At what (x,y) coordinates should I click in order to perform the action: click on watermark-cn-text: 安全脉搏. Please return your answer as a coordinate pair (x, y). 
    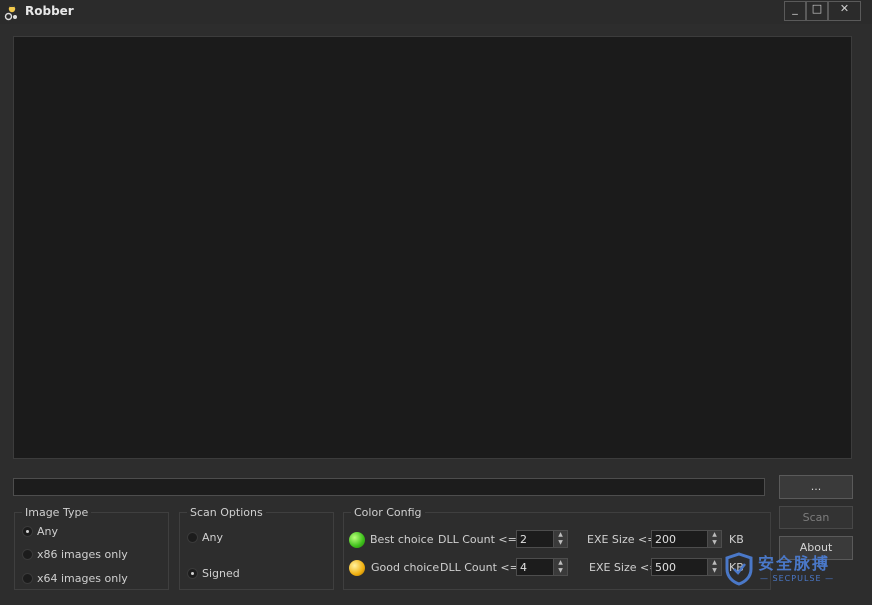
    Looking at the image, I should click on (794, 563).